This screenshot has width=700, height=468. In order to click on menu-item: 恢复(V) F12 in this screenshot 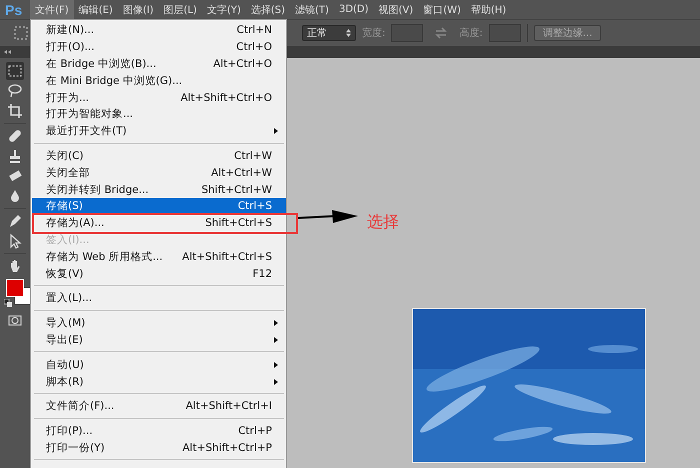, I will do `click(159, 273)`.